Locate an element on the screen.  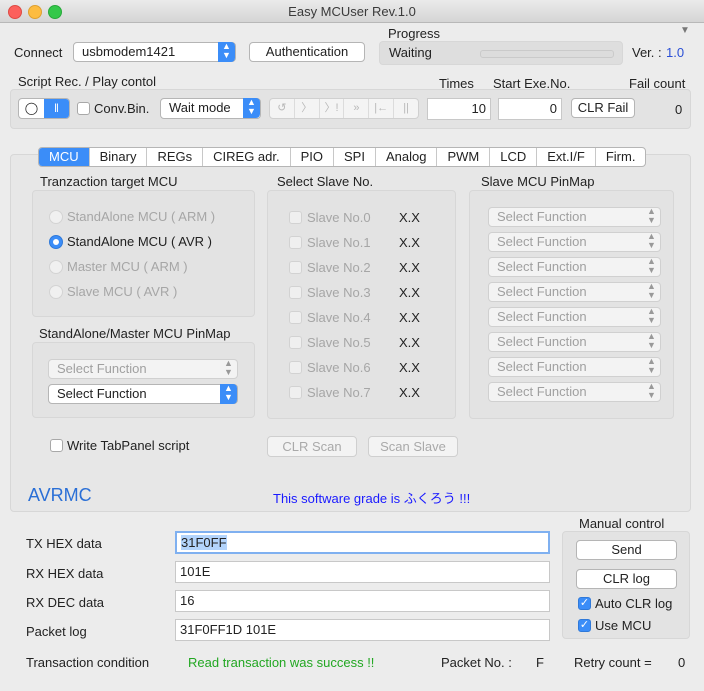
progress-status: Waiting is located at coordinates (410, 52).